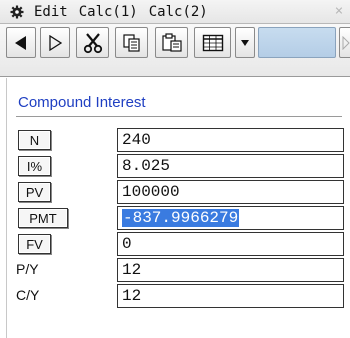 Image resolution: width=350 pixels, height=338 pixels. I want to click on menu-calc2: Calc(2), so click(178, 12).